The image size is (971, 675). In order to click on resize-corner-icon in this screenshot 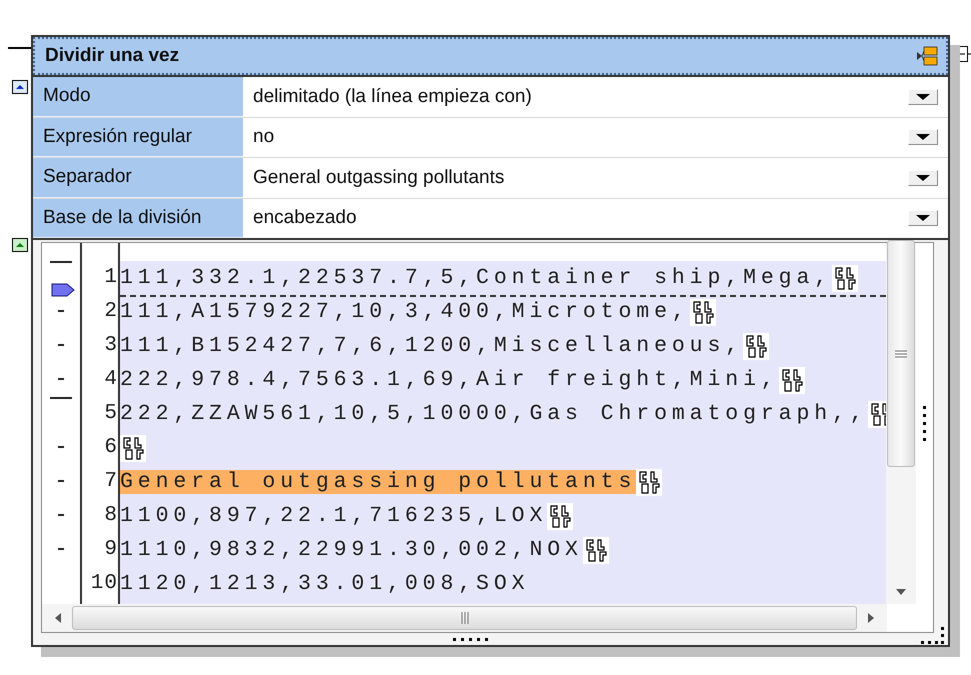, I will do `click(932, 635)`.